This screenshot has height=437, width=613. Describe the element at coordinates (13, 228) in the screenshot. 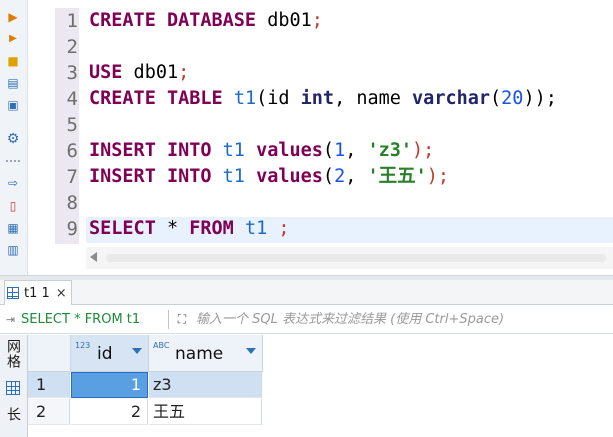

I see `format-icon: ▦` at that location.